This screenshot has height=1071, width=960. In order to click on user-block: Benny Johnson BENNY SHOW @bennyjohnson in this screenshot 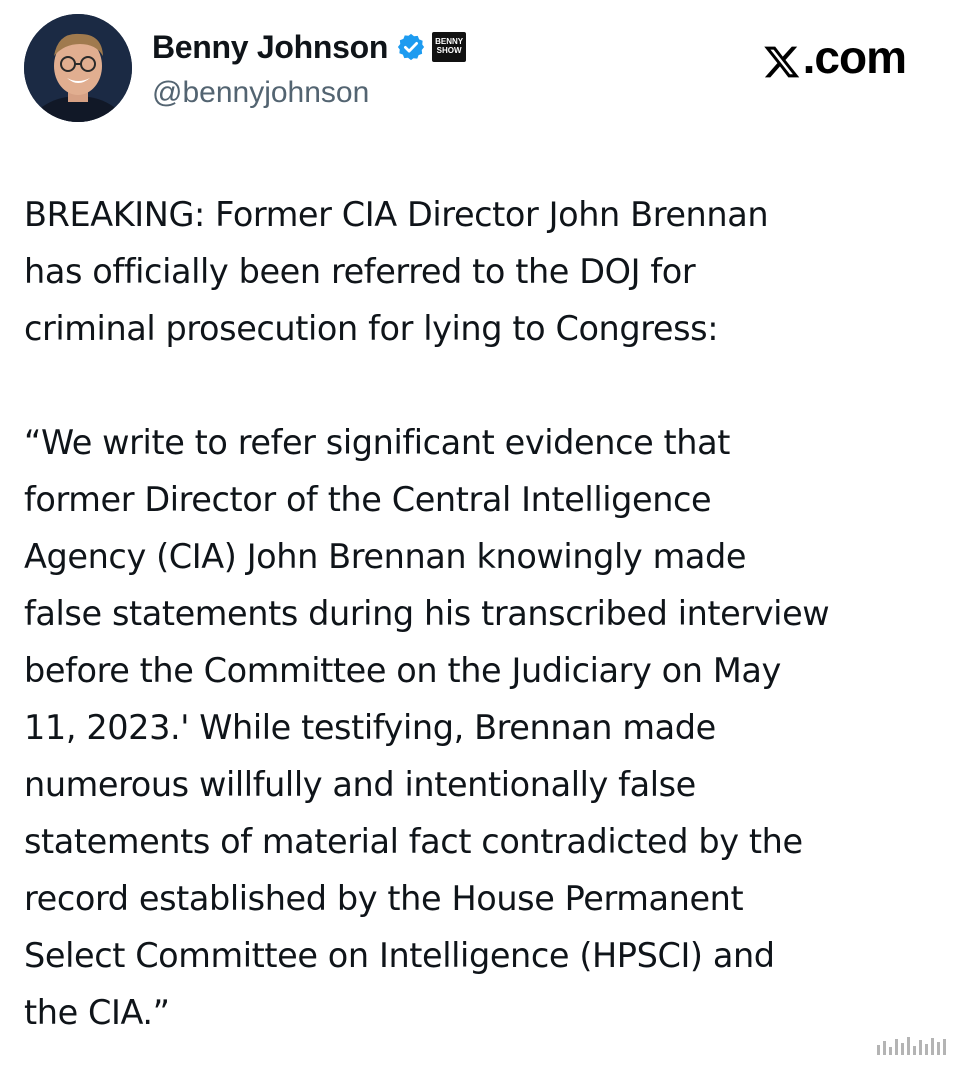, I will do `click(309, 68)`.